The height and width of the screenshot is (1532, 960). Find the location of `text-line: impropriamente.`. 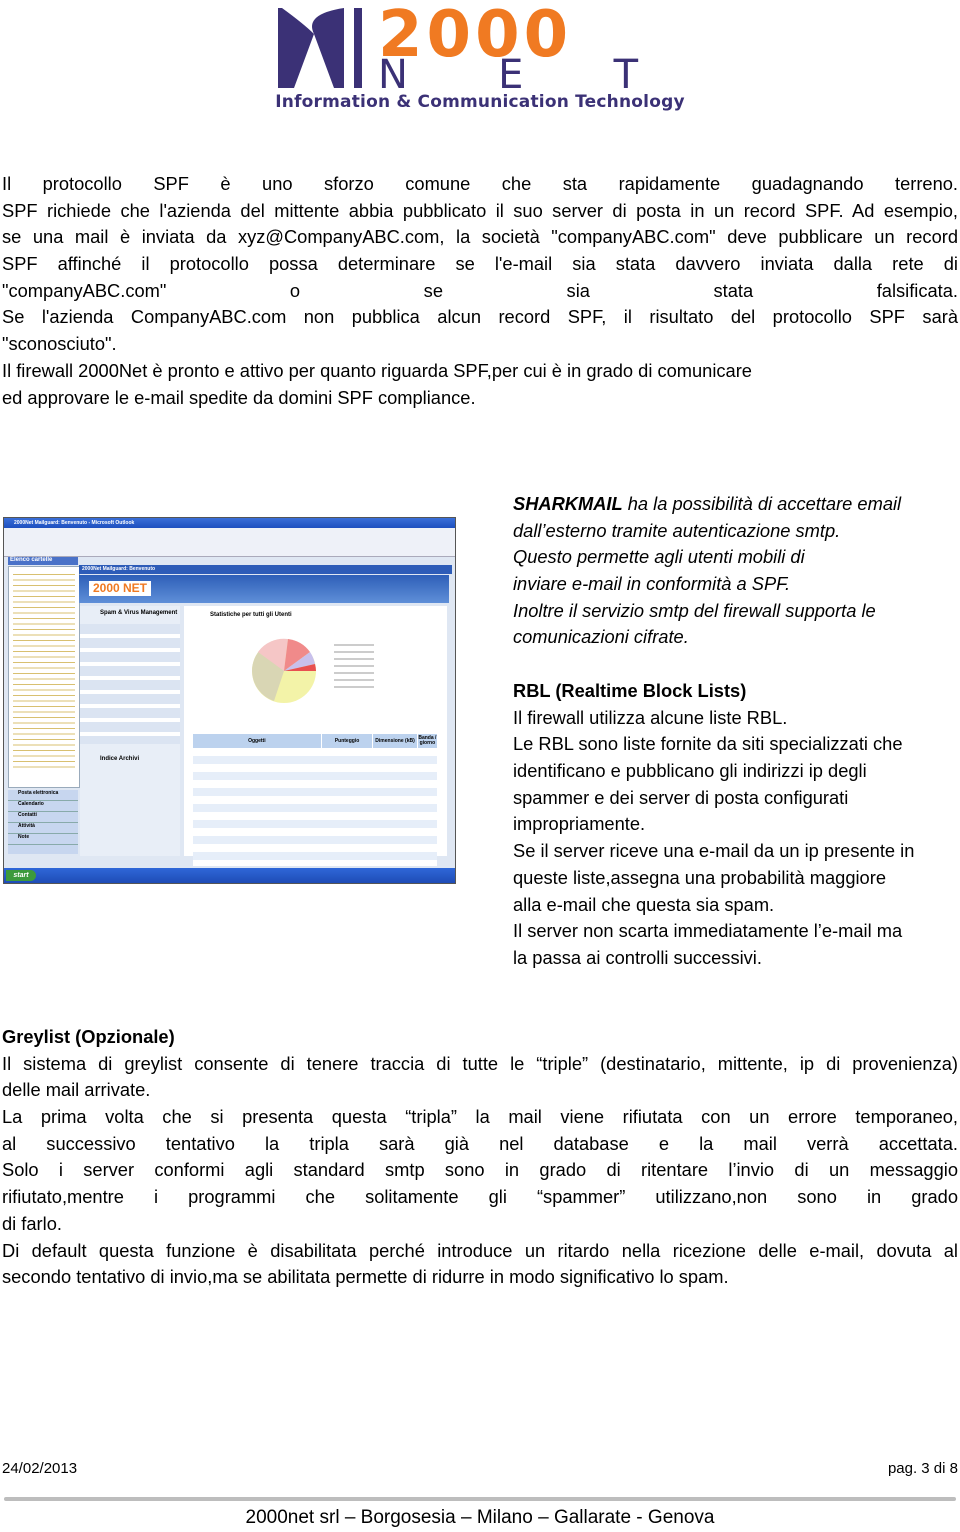

text-line: impropriamente. is located at coordinates (579, 824).